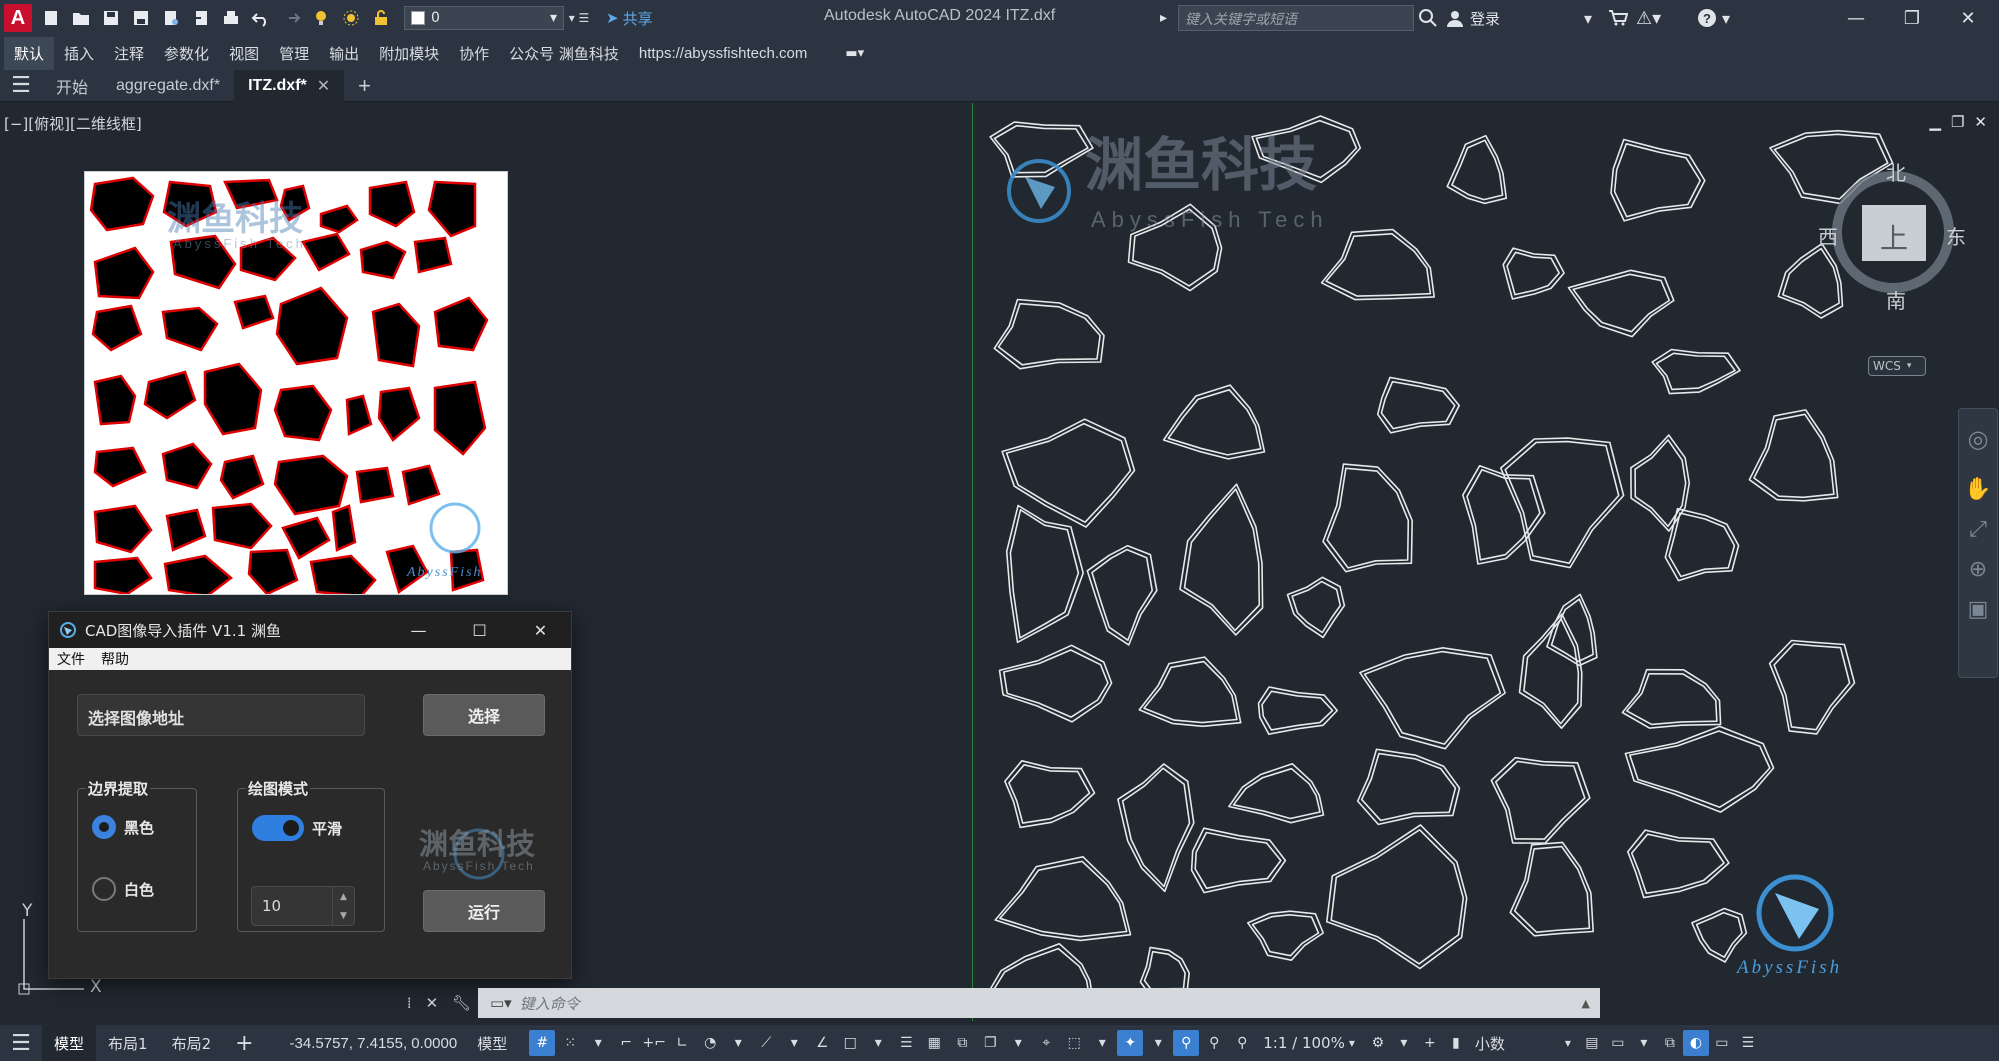 Image resolution: width=1999 pixels, height=1061 pixels. I want to click on customization-icon: ☰, so click(1748, 1043).